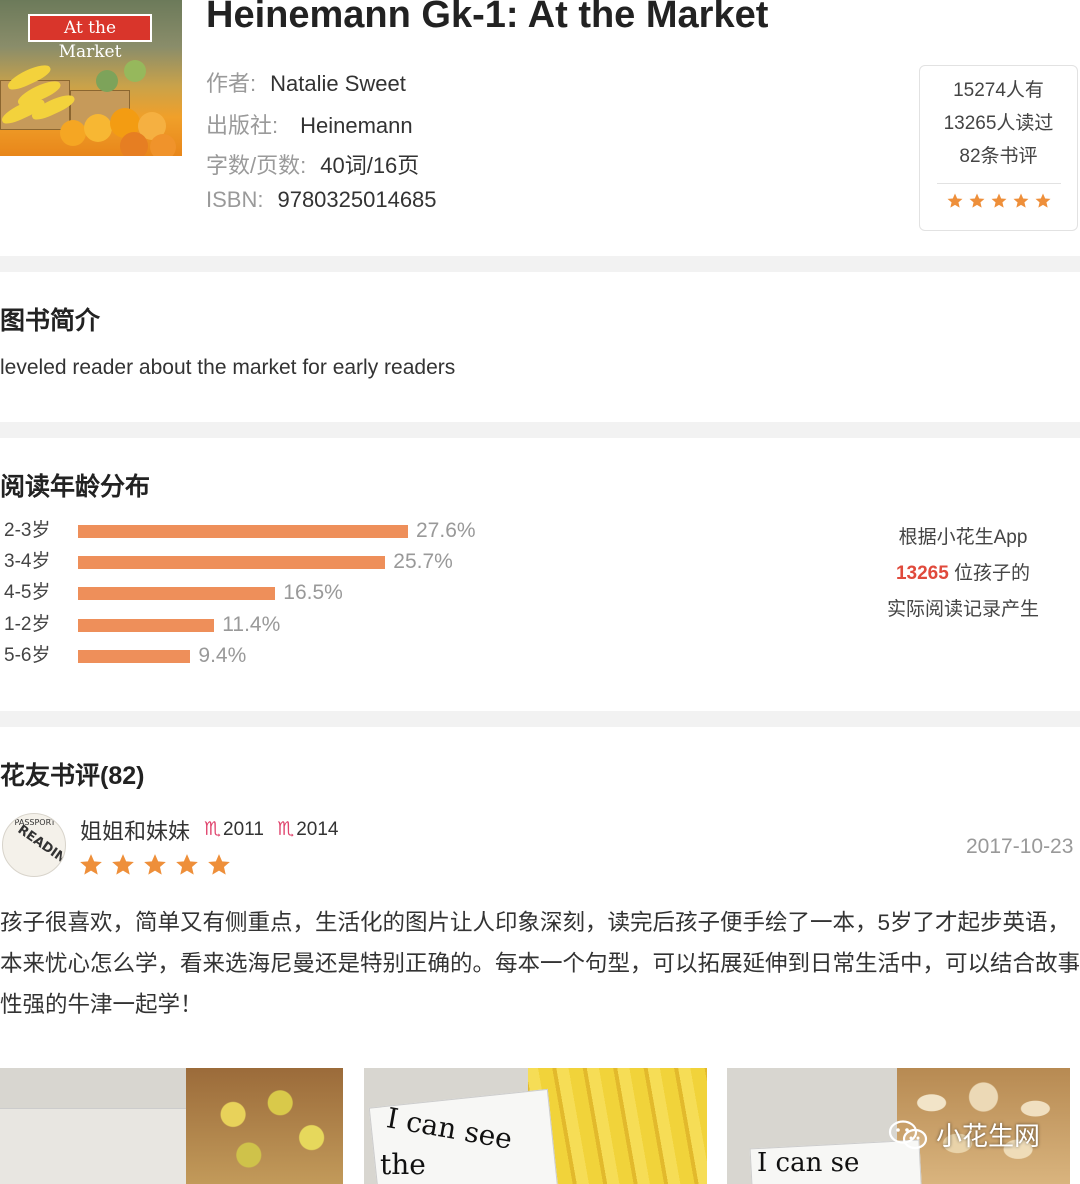 The width and height of the screenshot is (1080, 1184). I want to click on author-row: 作者: Natalie Sweet, so click(306, 82).